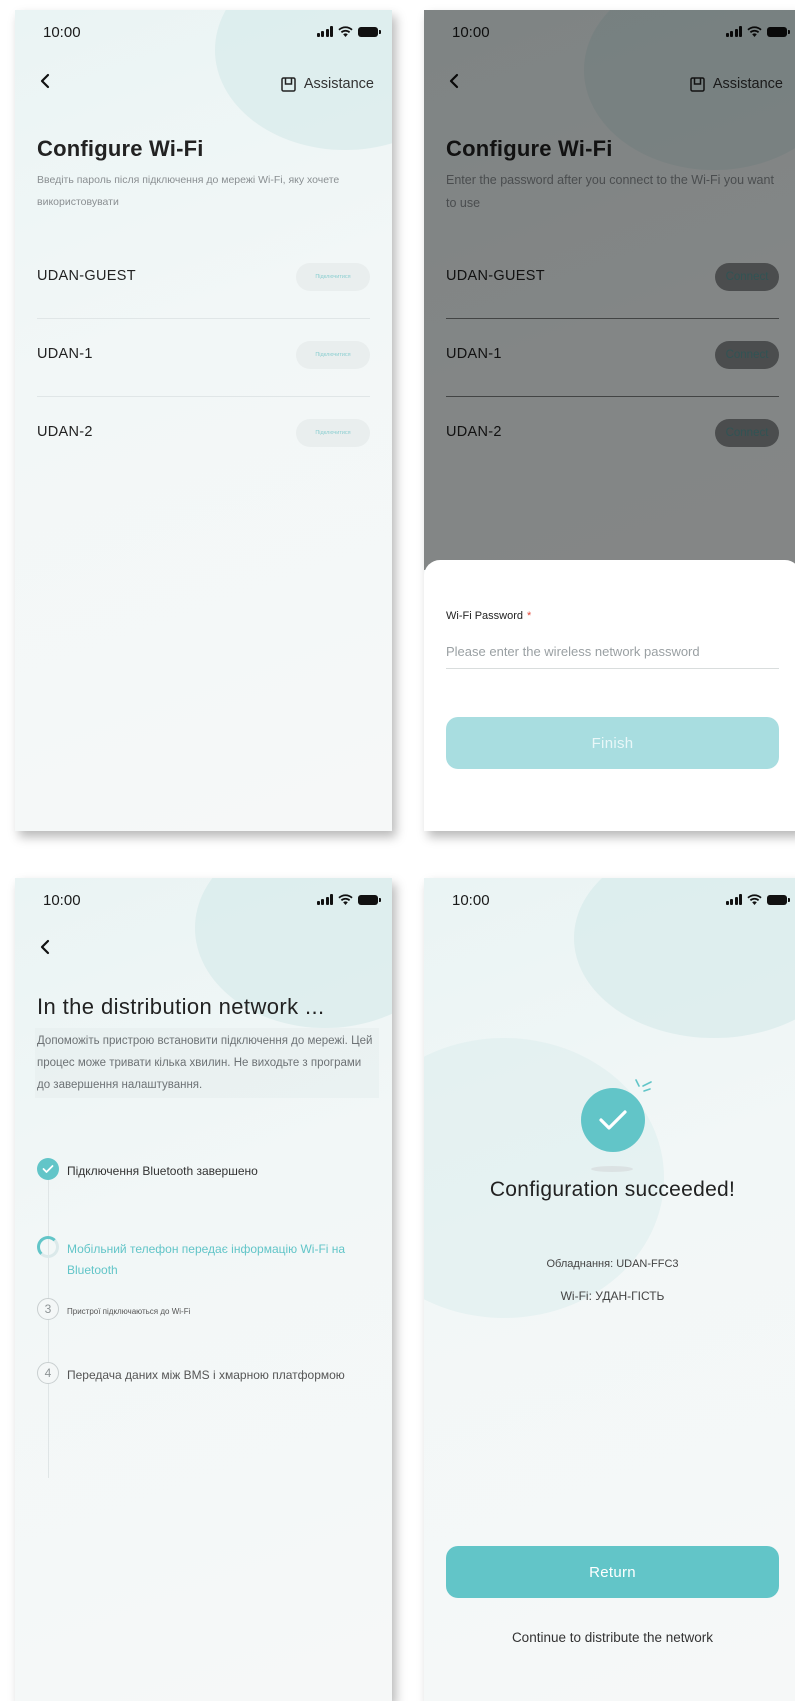 Image resolution: width=795 pixels, height=1701 pixels. Describe the element at coordinates (86, 276) in the screenshot. I see `network-name: UDAN-GUEST` at that location.